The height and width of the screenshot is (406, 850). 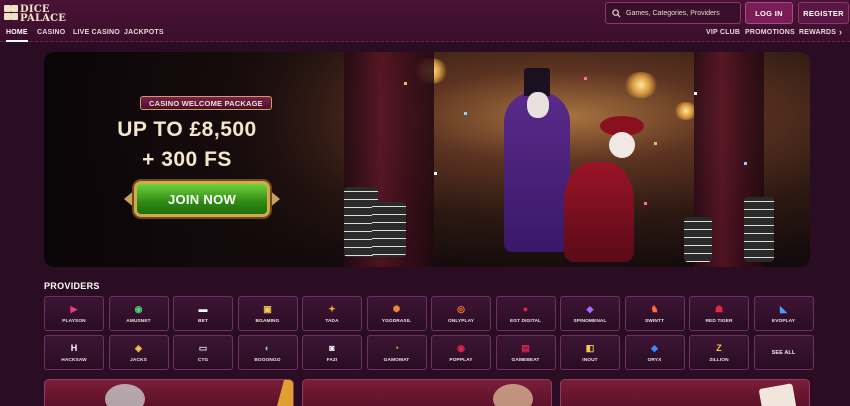 I want to click on provider-jacks: ◈ JACKS, so click(x=138, y=352).